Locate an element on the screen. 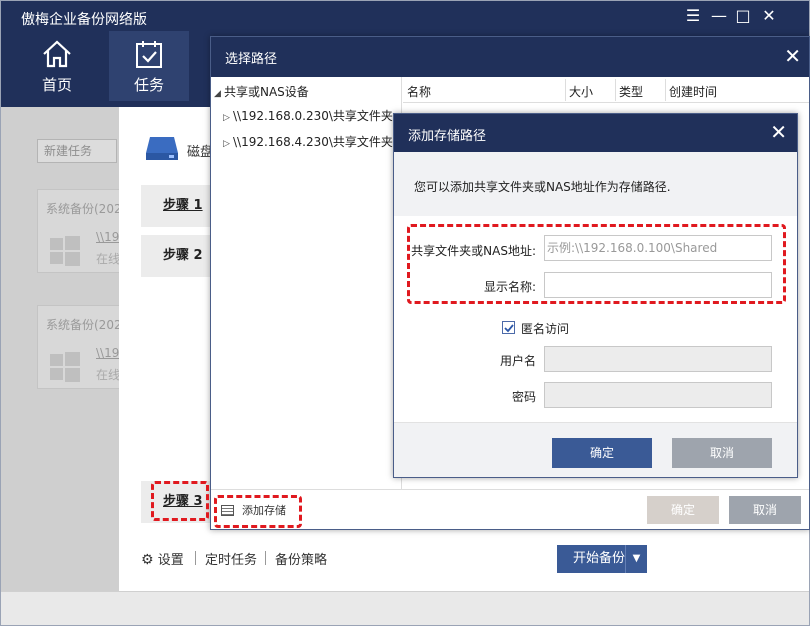  col-created: 创建时间 is located at coordinates (693, 91).